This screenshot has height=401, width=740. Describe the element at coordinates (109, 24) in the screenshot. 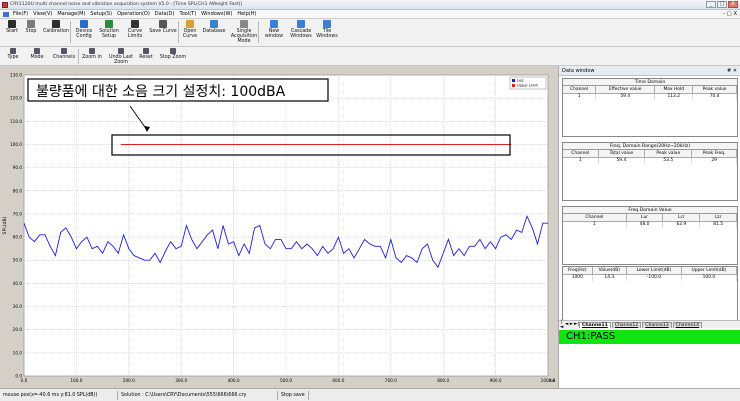

I see `solution-setup-icon` at that location.